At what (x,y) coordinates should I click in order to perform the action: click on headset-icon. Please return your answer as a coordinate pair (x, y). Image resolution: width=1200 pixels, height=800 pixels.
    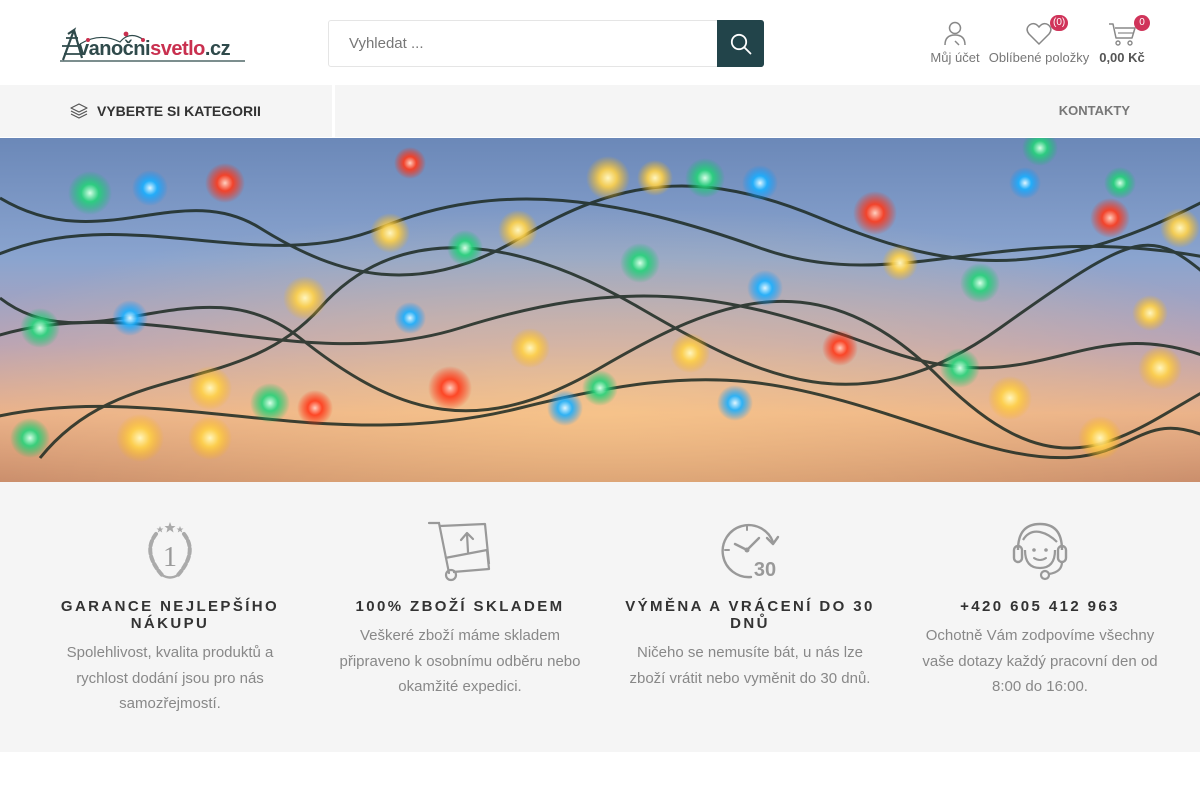
    Looking at the image, I should click on (1040, 551).